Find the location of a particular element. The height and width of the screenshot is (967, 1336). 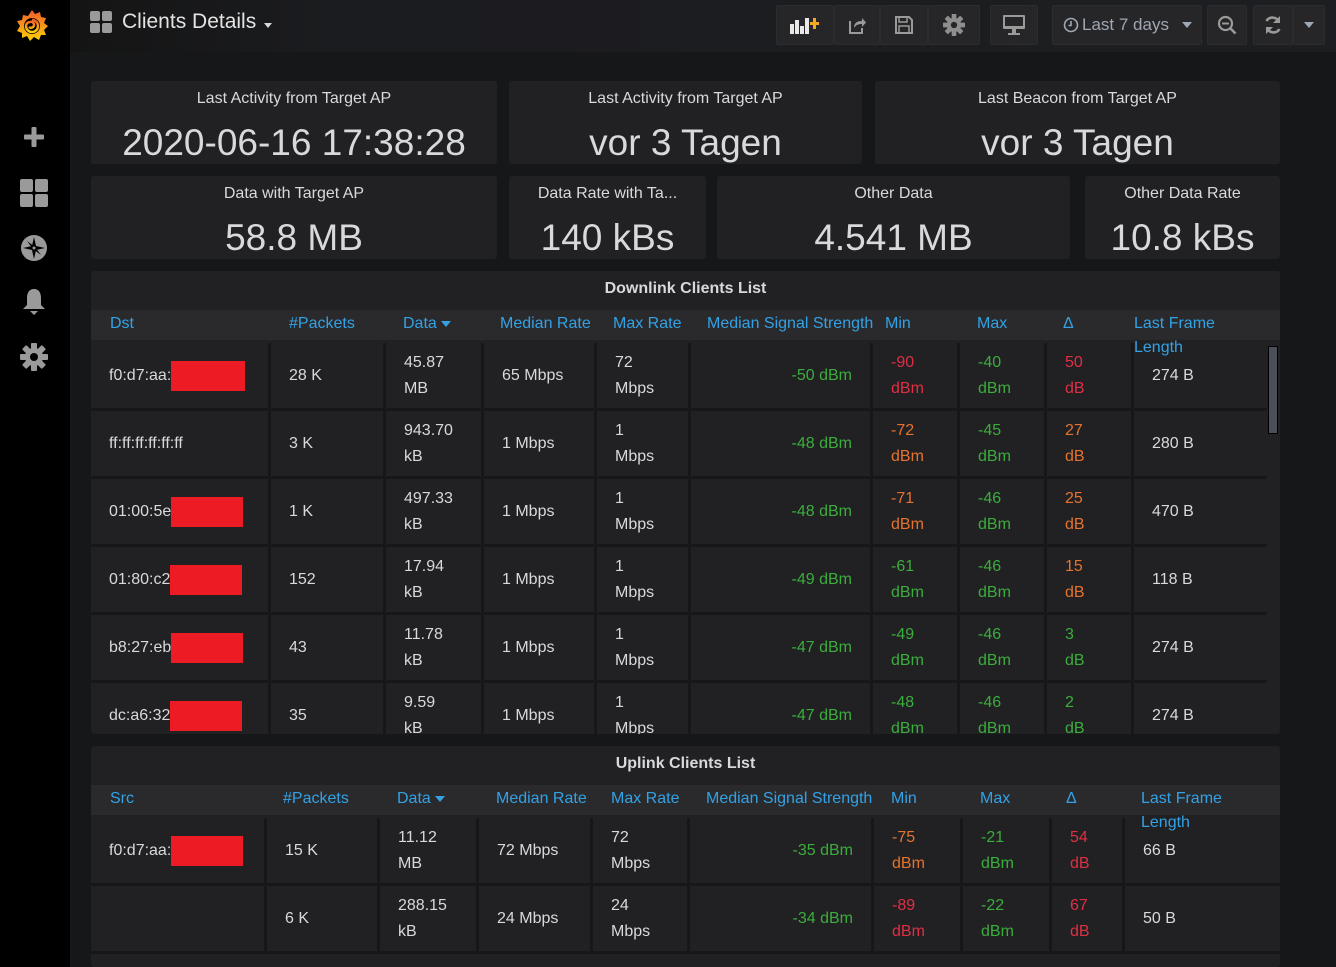

explore-compass-icon is located at coordinates (34, 248).